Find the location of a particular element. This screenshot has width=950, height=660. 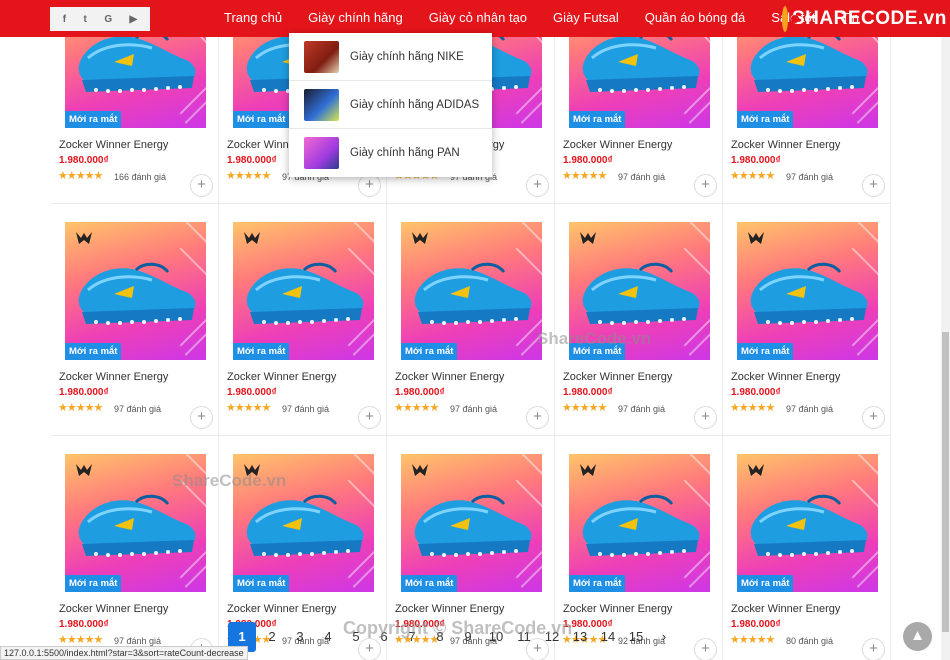

social-links: f t G ▶ is located at coordinates (100, 19).